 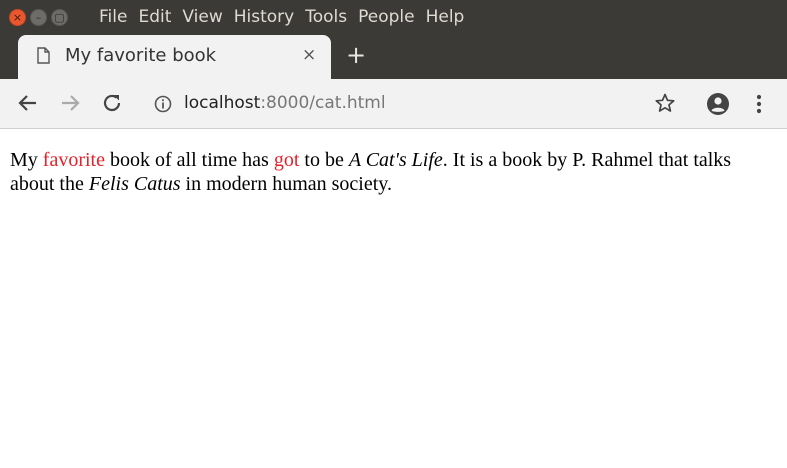 I want to click on tab-title: My favorite book, so click(x=141, y=55).